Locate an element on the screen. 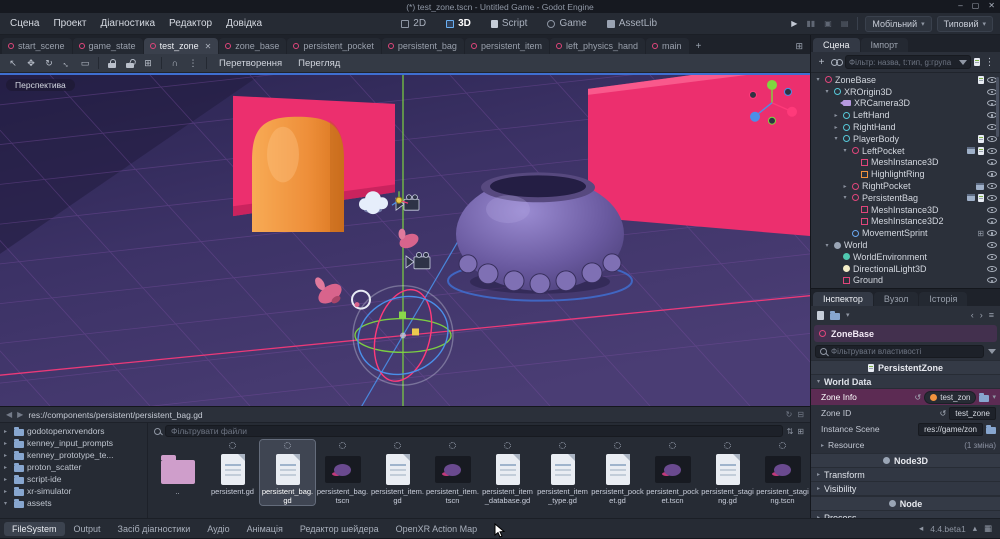  forward-icon: ▶ is located at coordinates (20, 414).